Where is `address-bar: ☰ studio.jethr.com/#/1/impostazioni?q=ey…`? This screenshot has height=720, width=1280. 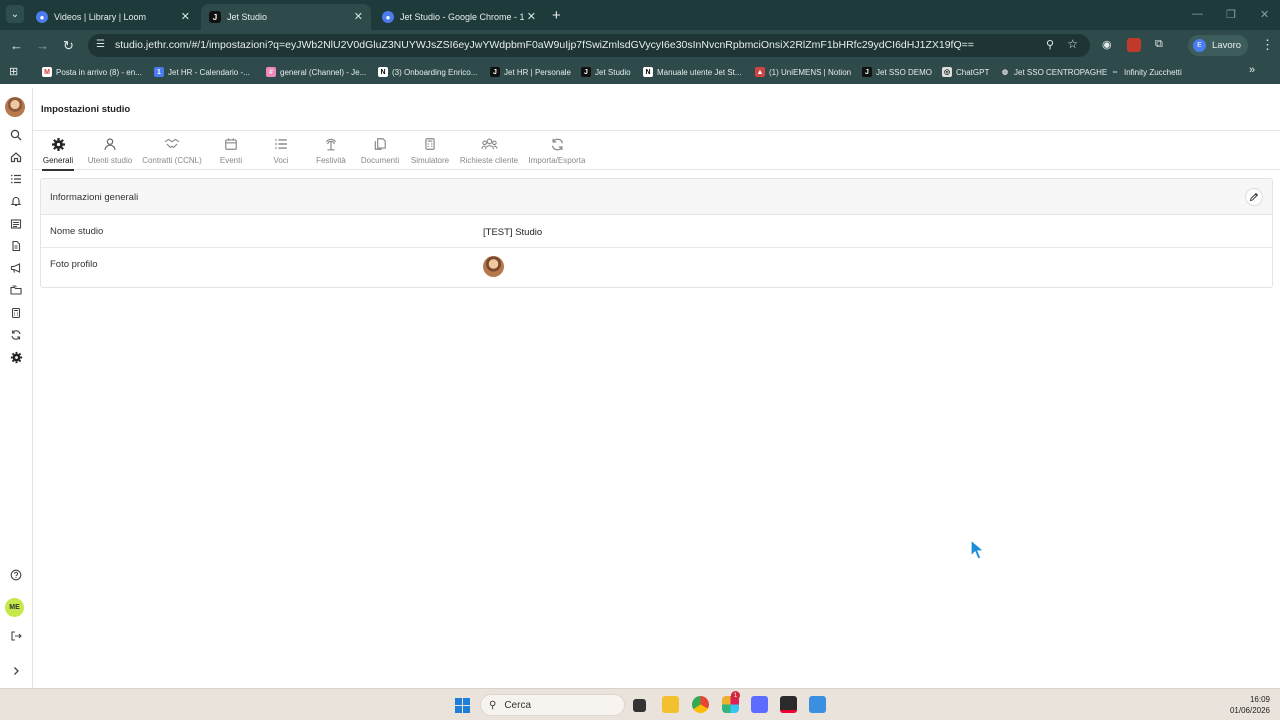
address-bar: ☰ studio.jethr.com/#/1/impostazioni?q=ey… is located at coordinates (589, 45).